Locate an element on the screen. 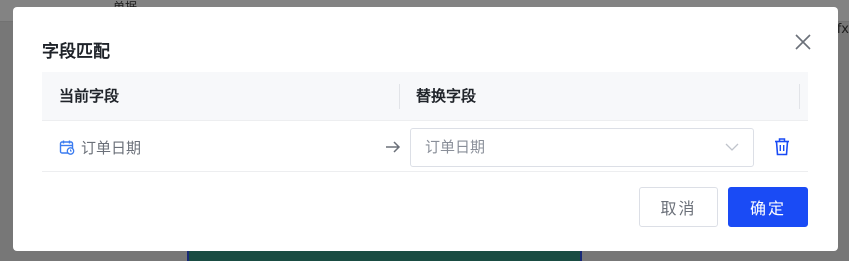 Image resolution: width=849 pixels, height=261 pixels. cancel-button: 取消 is located at coordinates (678, 207).